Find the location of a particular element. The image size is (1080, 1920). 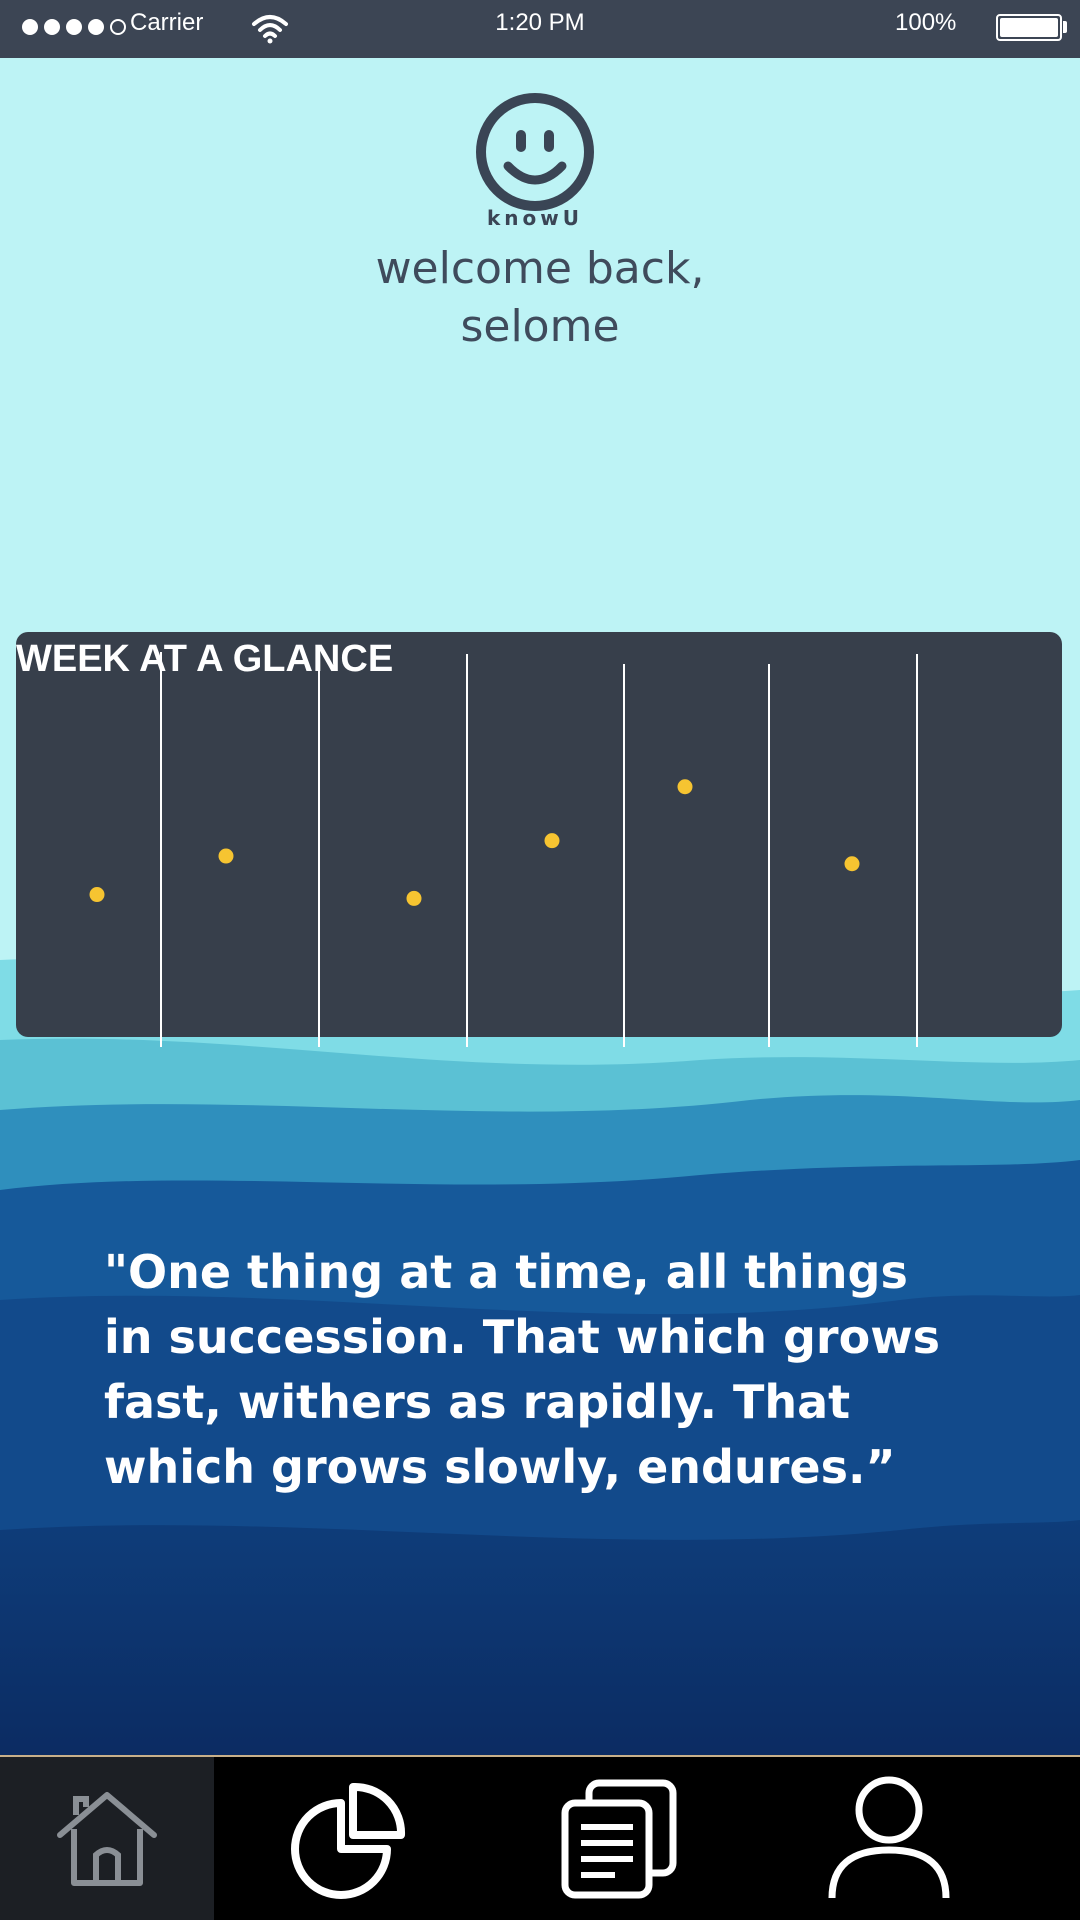

status-bar: Carrier 1:20 PM 100% is located at coordinates (540, 29).